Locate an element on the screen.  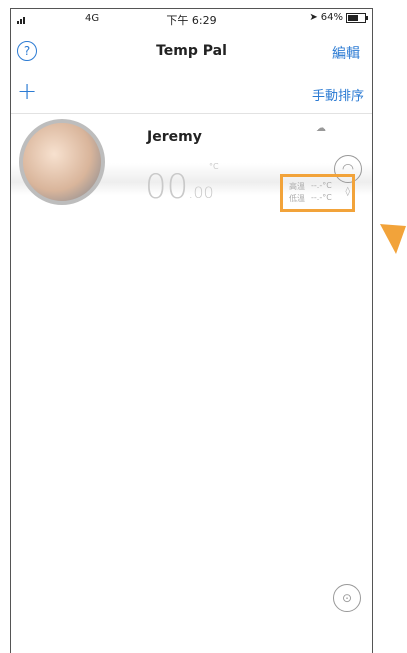
temperature-reading: 00.00 is located at coordinates (179, 187).